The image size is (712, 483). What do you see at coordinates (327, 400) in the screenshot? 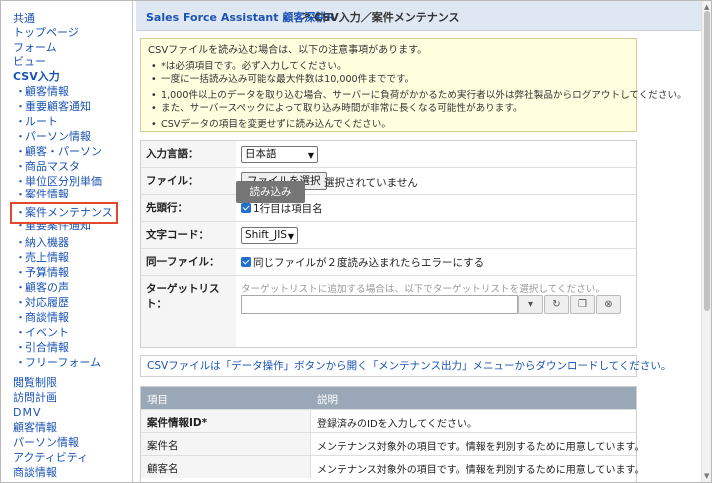
I see `column-header-description: 説明` at bounding box center [327, 400].